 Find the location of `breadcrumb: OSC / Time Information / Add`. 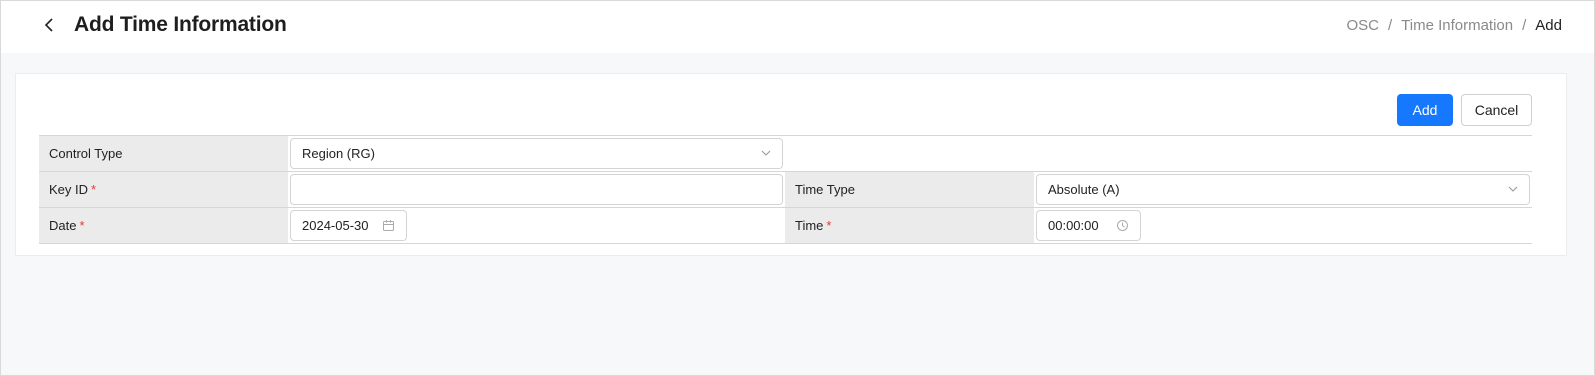

breadcrumb: OSC / Time Information / Add is located at coordinates (1454, 25).